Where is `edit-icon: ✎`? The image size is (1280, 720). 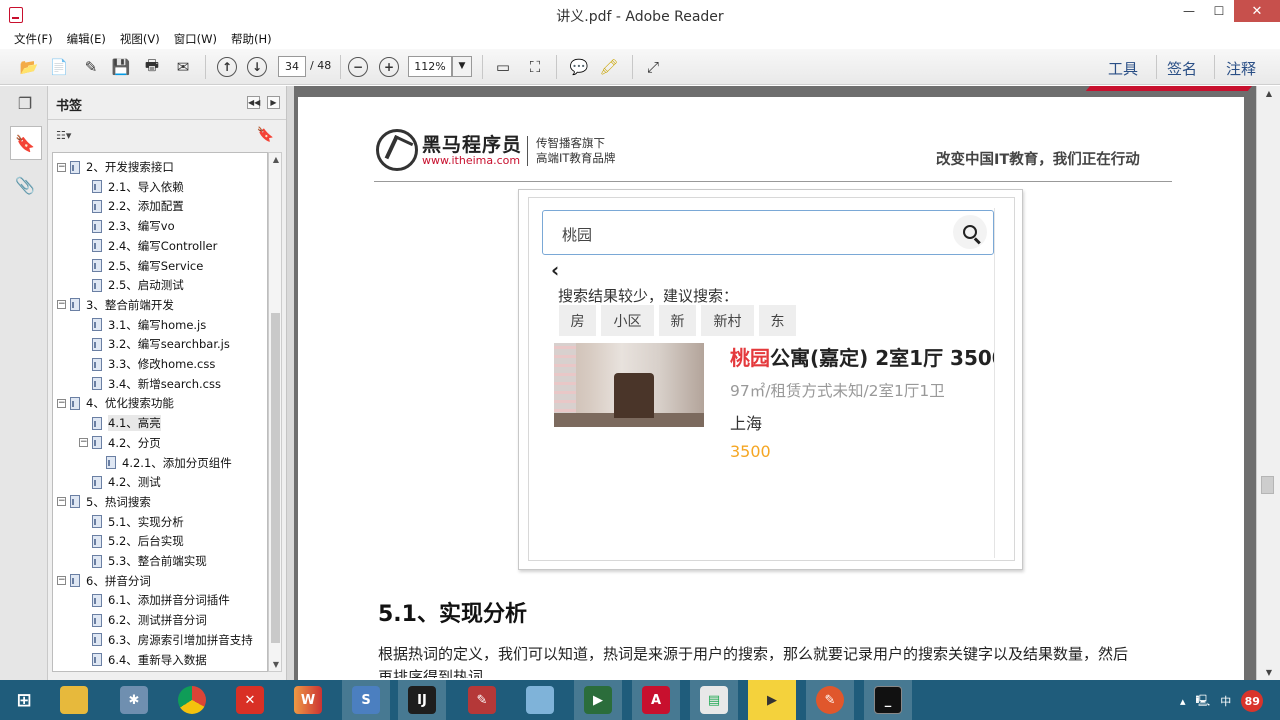 edit-icon: ✎ is located at coordinates (91, 67).